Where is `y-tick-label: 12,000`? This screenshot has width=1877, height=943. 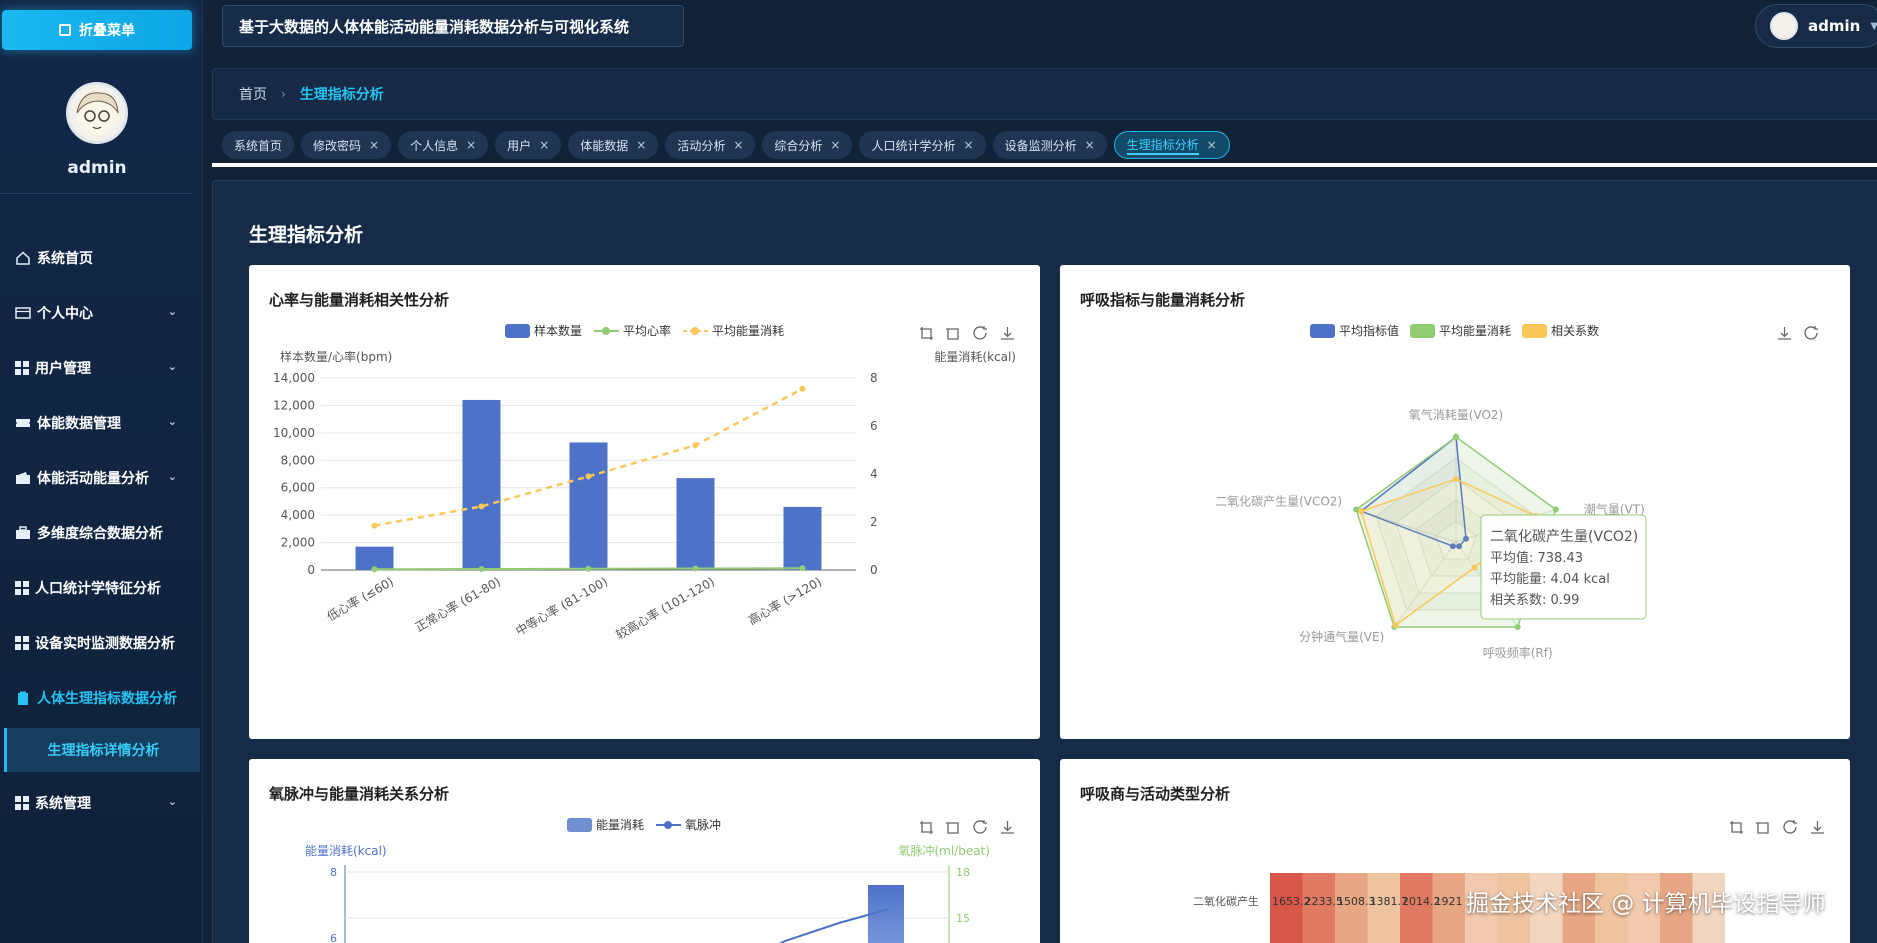 y-tick-label: 12,000 is located at coordinates (294, 405).